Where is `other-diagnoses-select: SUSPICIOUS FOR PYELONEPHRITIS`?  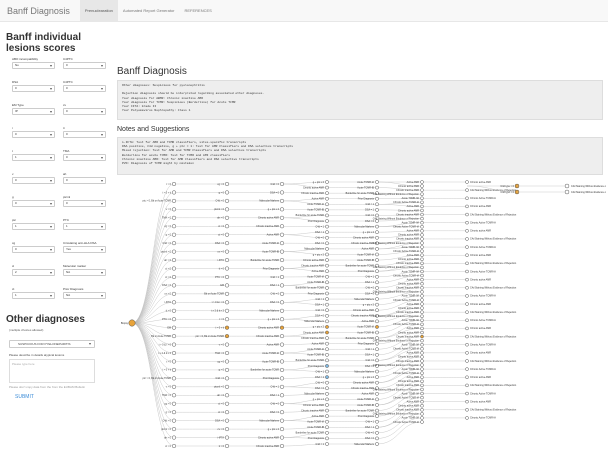
other-diagnoses-select: SUSPICIOUS FOR PYELONEPHRITIS is located at coordinates (52, 344).